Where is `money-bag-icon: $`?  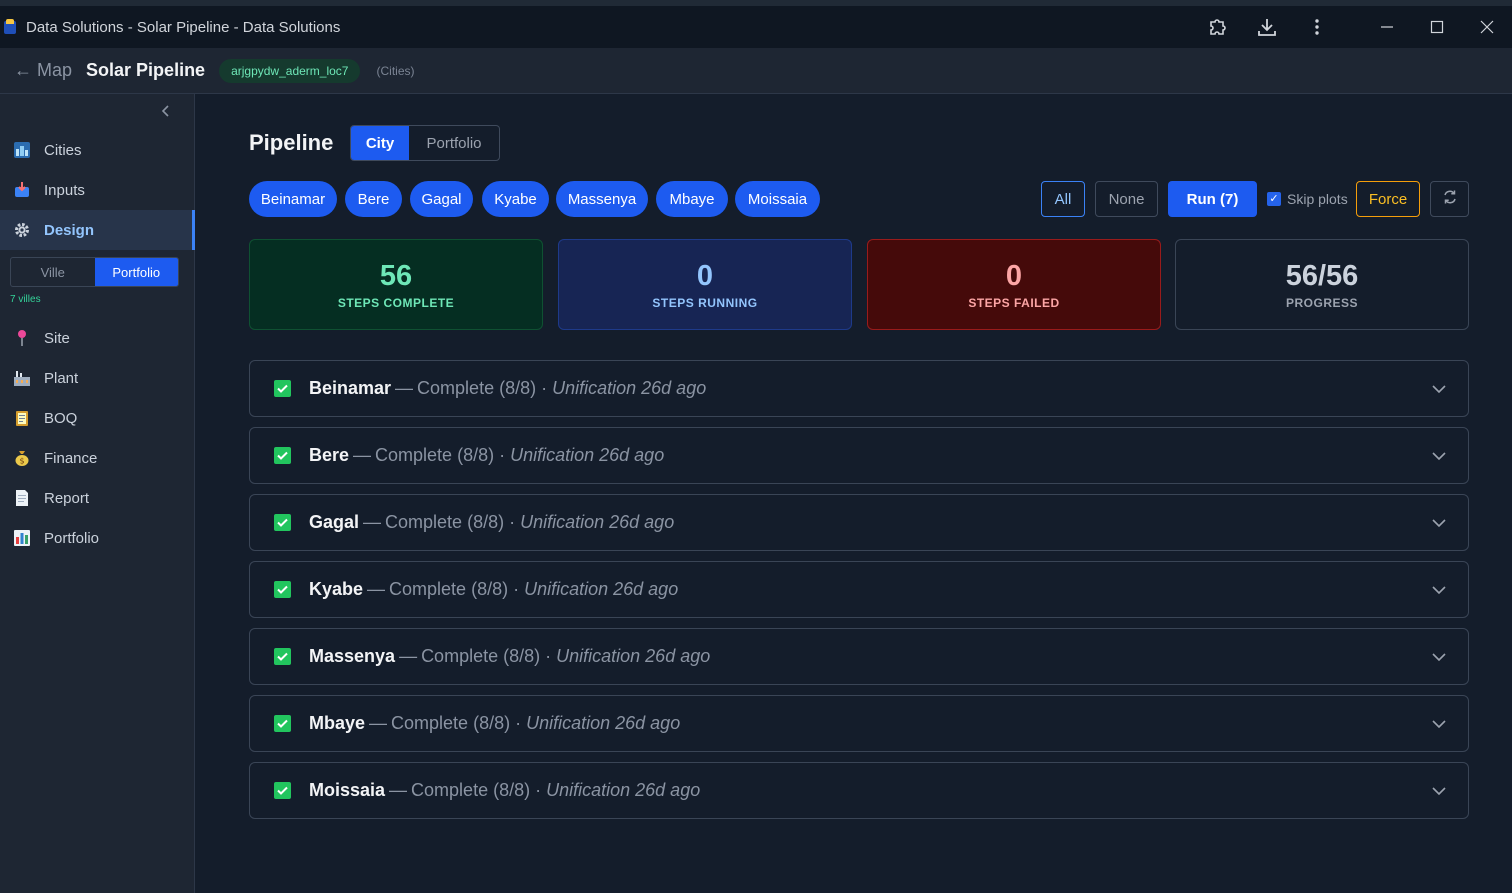
money-bag-icon: $ is located at coordinates (22, 458).